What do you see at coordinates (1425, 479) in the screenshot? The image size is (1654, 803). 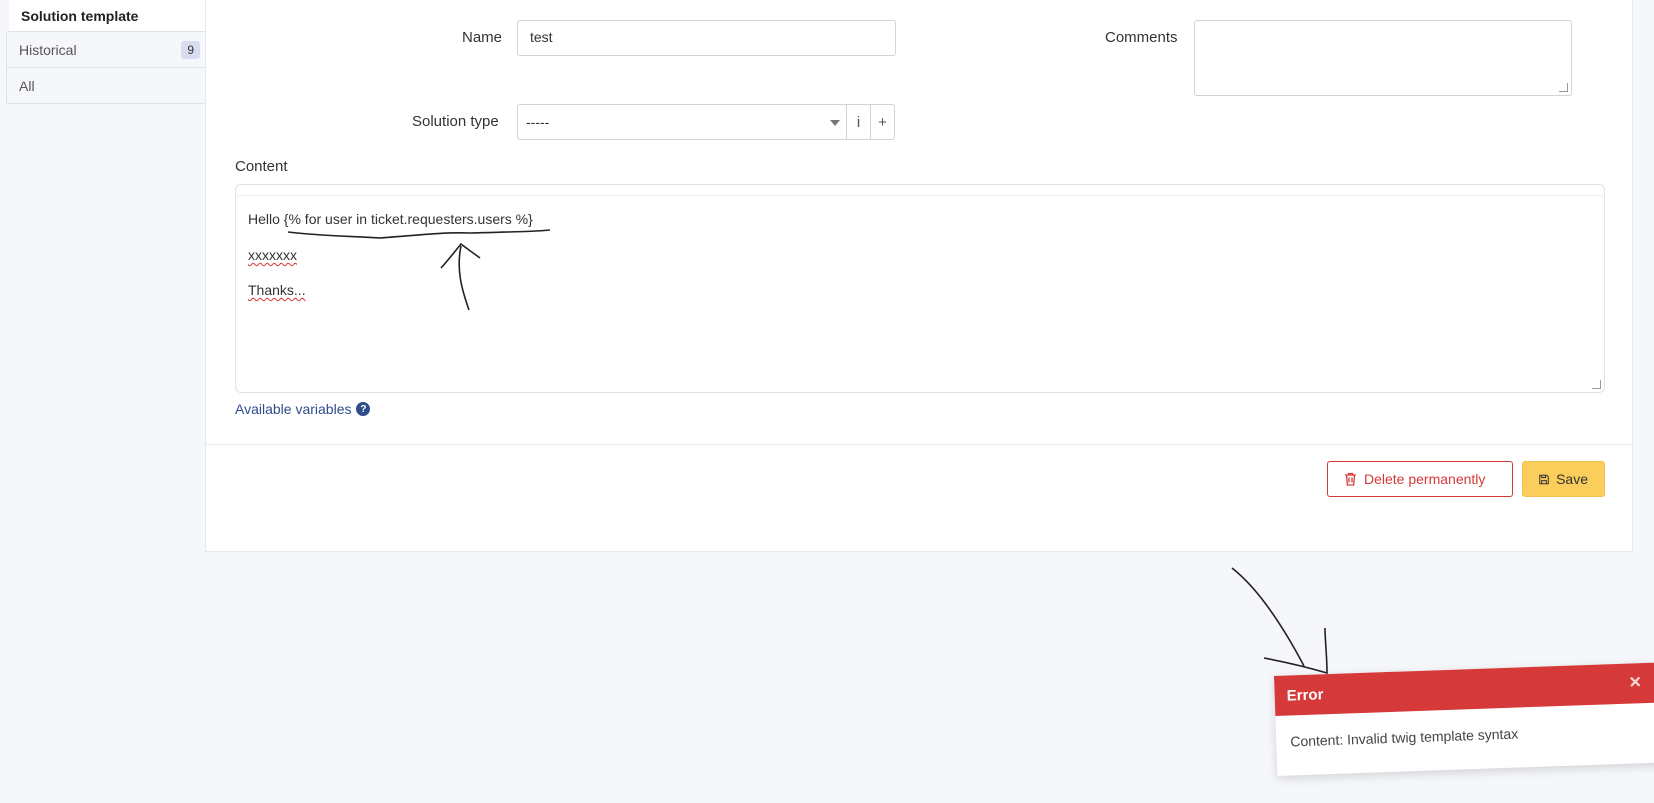 I see `delete-label: Delete permanently` at bounding box center [1425, 479].